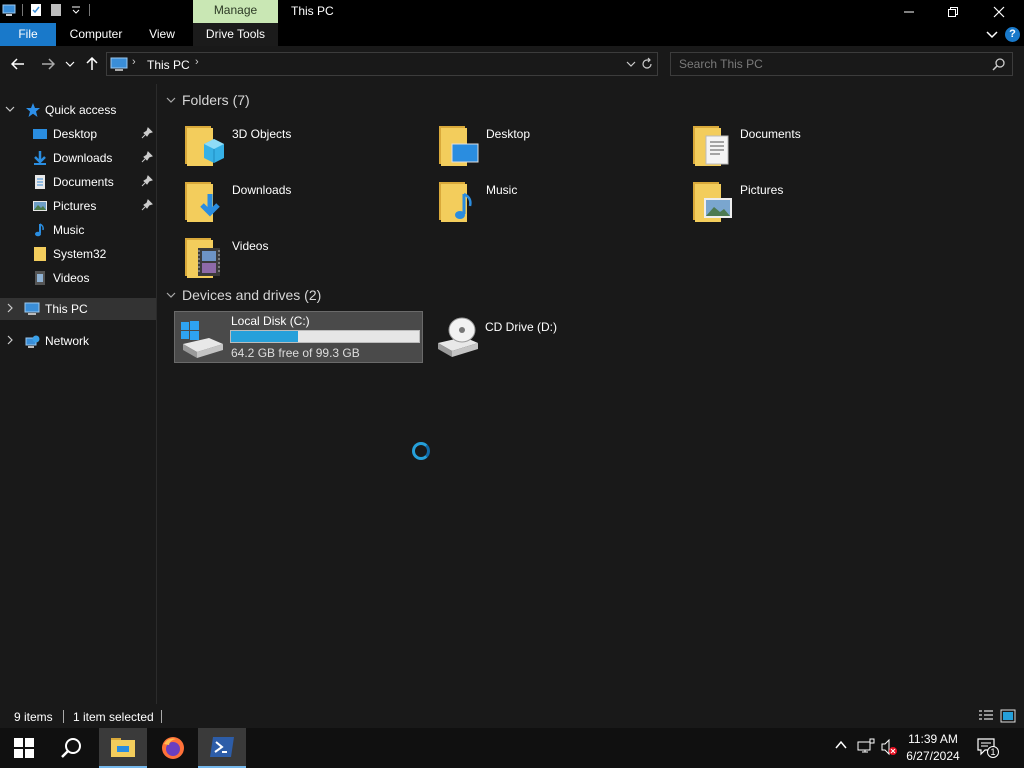 This screenshot has height=768, width=1024. What do you see at coordinates (162, 34) in the screenshot?
I see `tab-view: View` at bounding box center [162, 34].